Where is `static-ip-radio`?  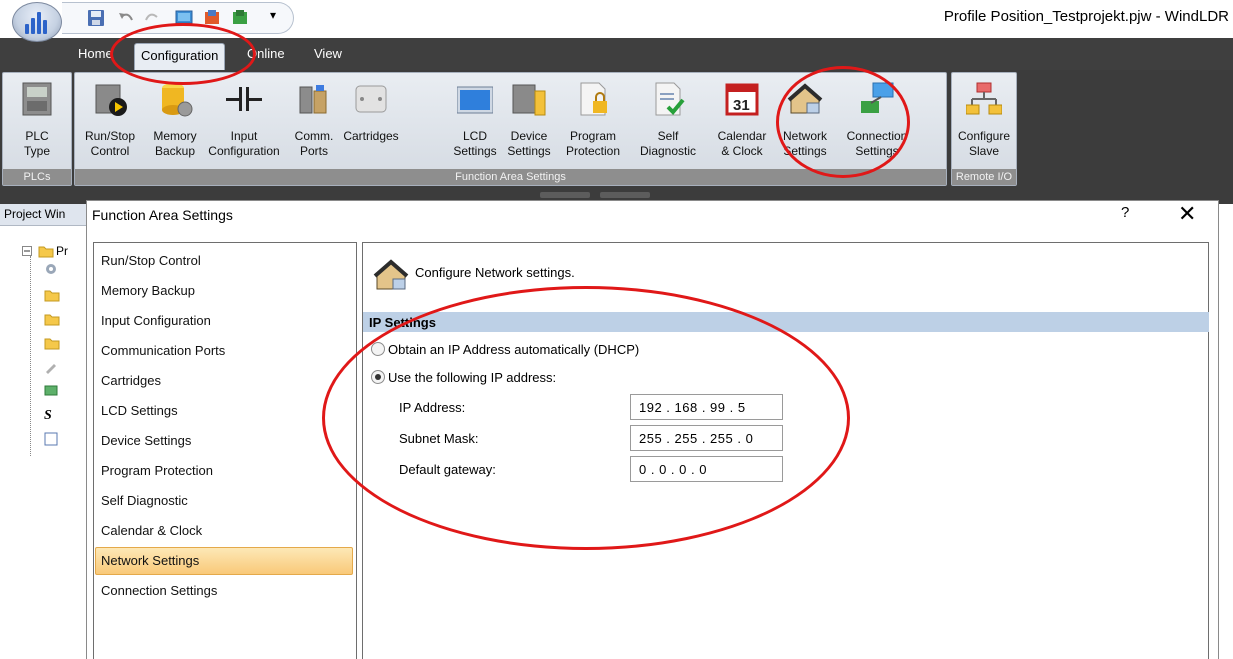 static-ip-radio is located at coordinates (378, 377).